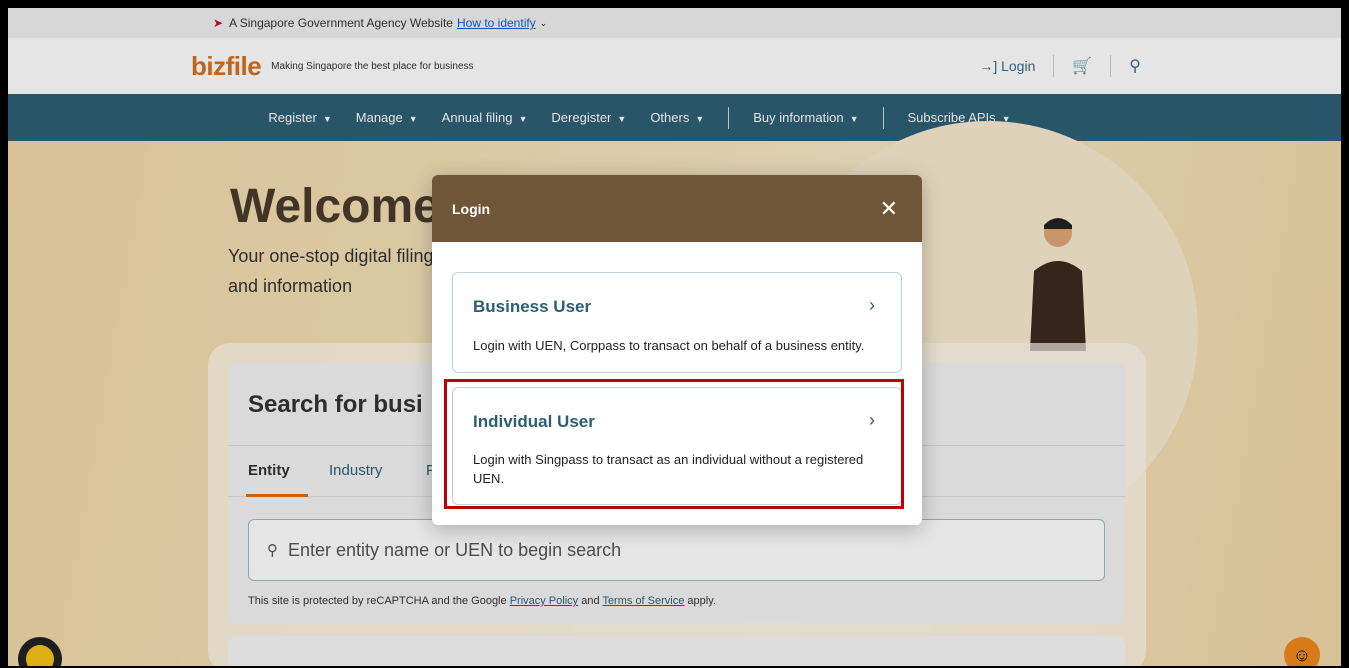  Describe the element at coordinates (471, 208) in the screenshot. I see `modal-title: Login` at that location.